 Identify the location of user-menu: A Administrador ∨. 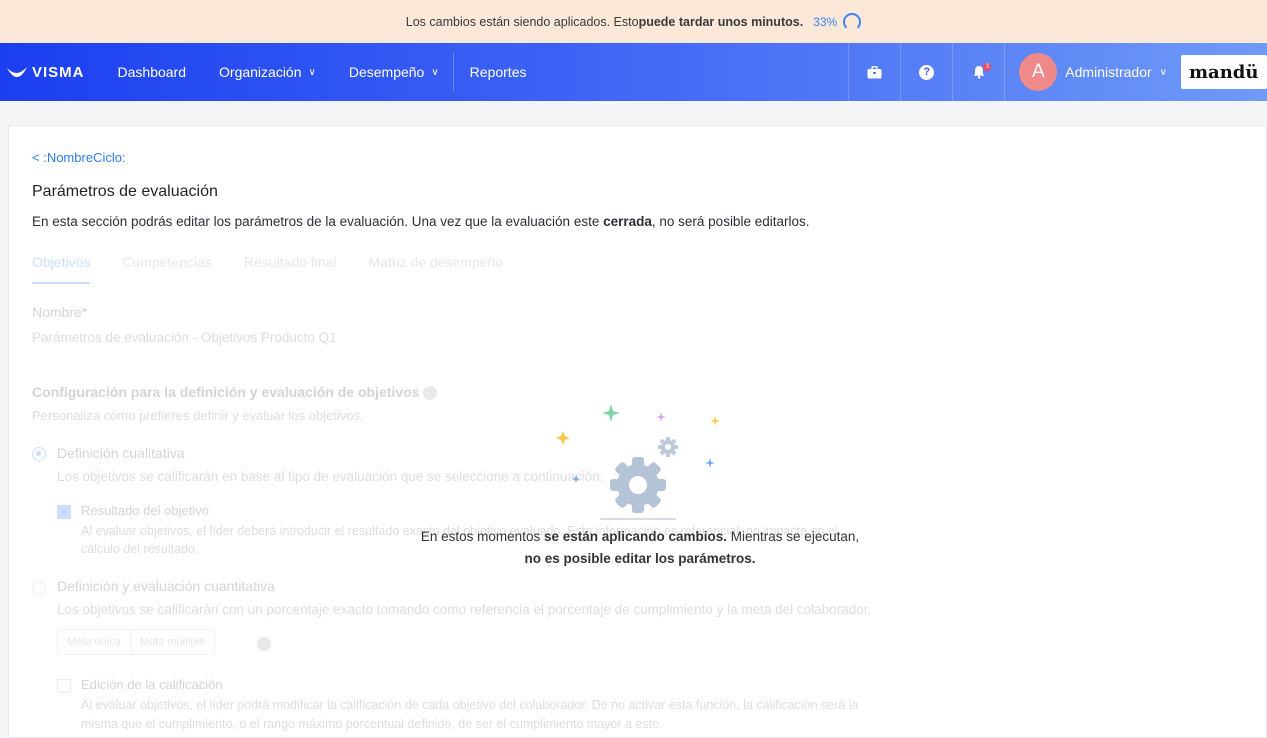
(1092, 72).